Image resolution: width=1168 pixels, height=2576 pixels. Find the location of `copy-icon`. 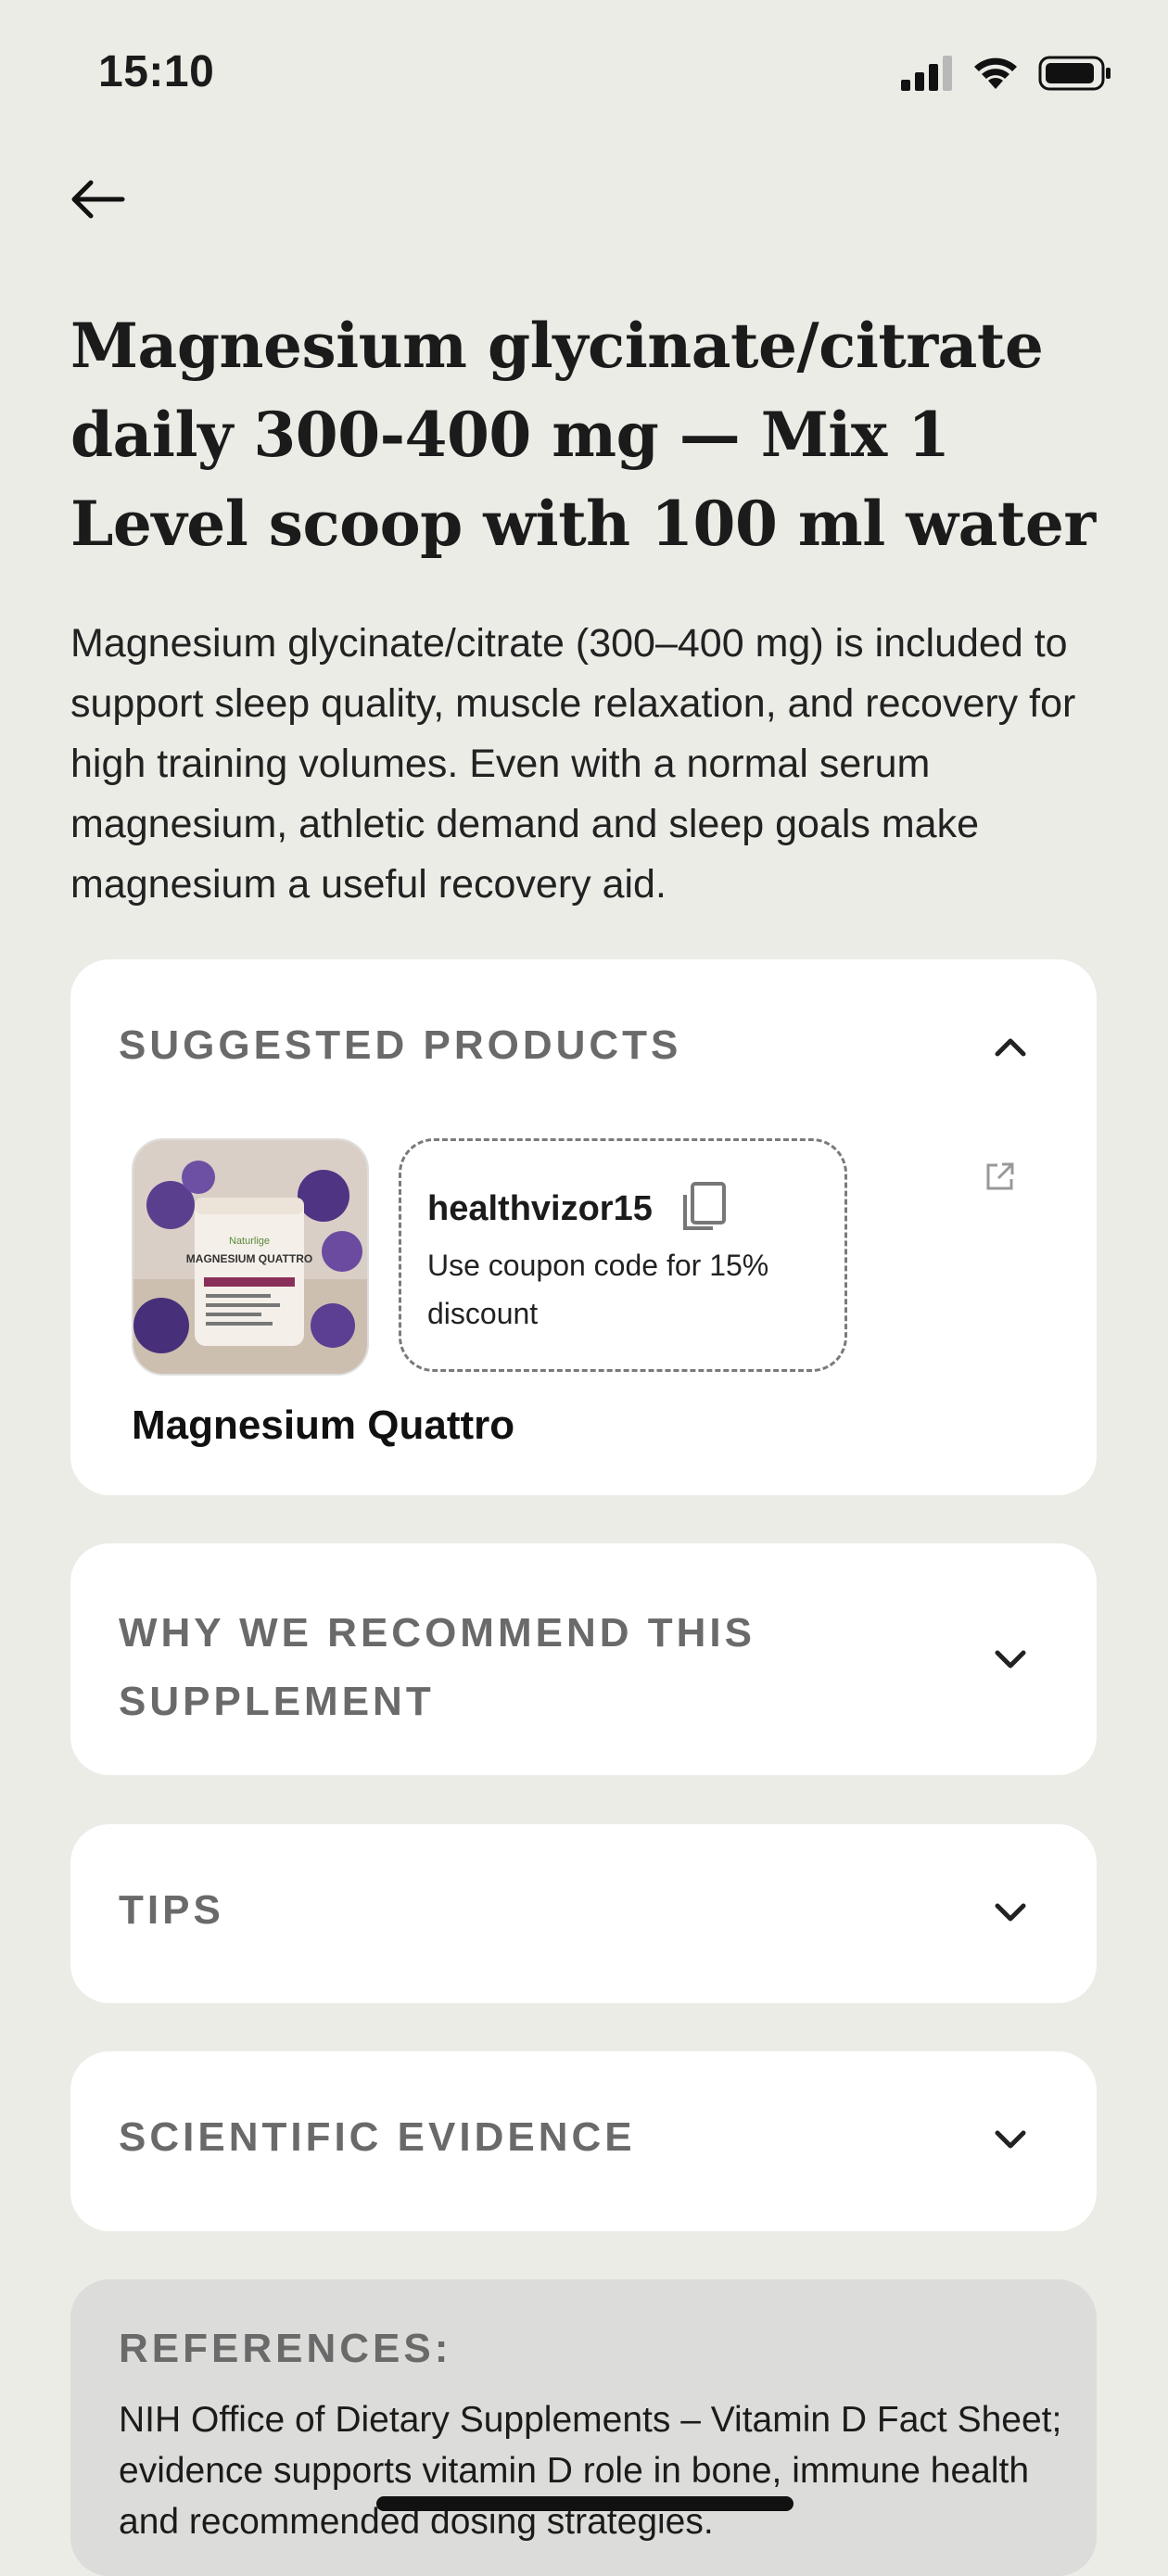

copy-icon is located at coordinates (704, 1206).